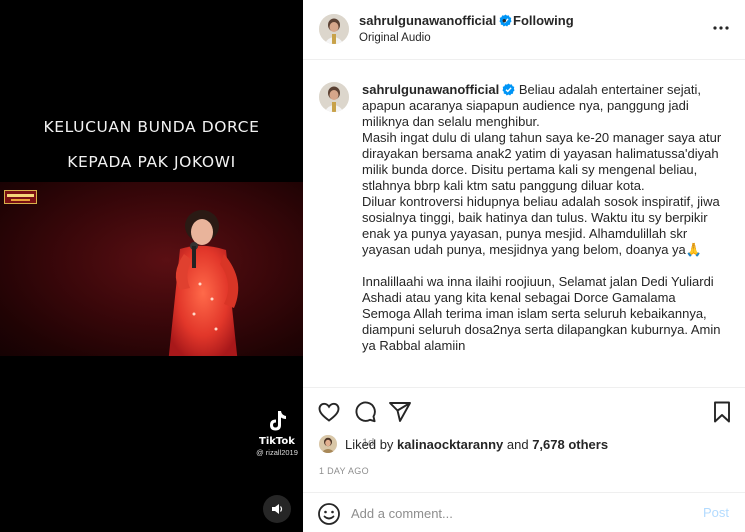 The height and width of the screenshot is (532, 745). Describe the element at coordinates (521, 513) in the screenshot. I see `comment-input` at that location.